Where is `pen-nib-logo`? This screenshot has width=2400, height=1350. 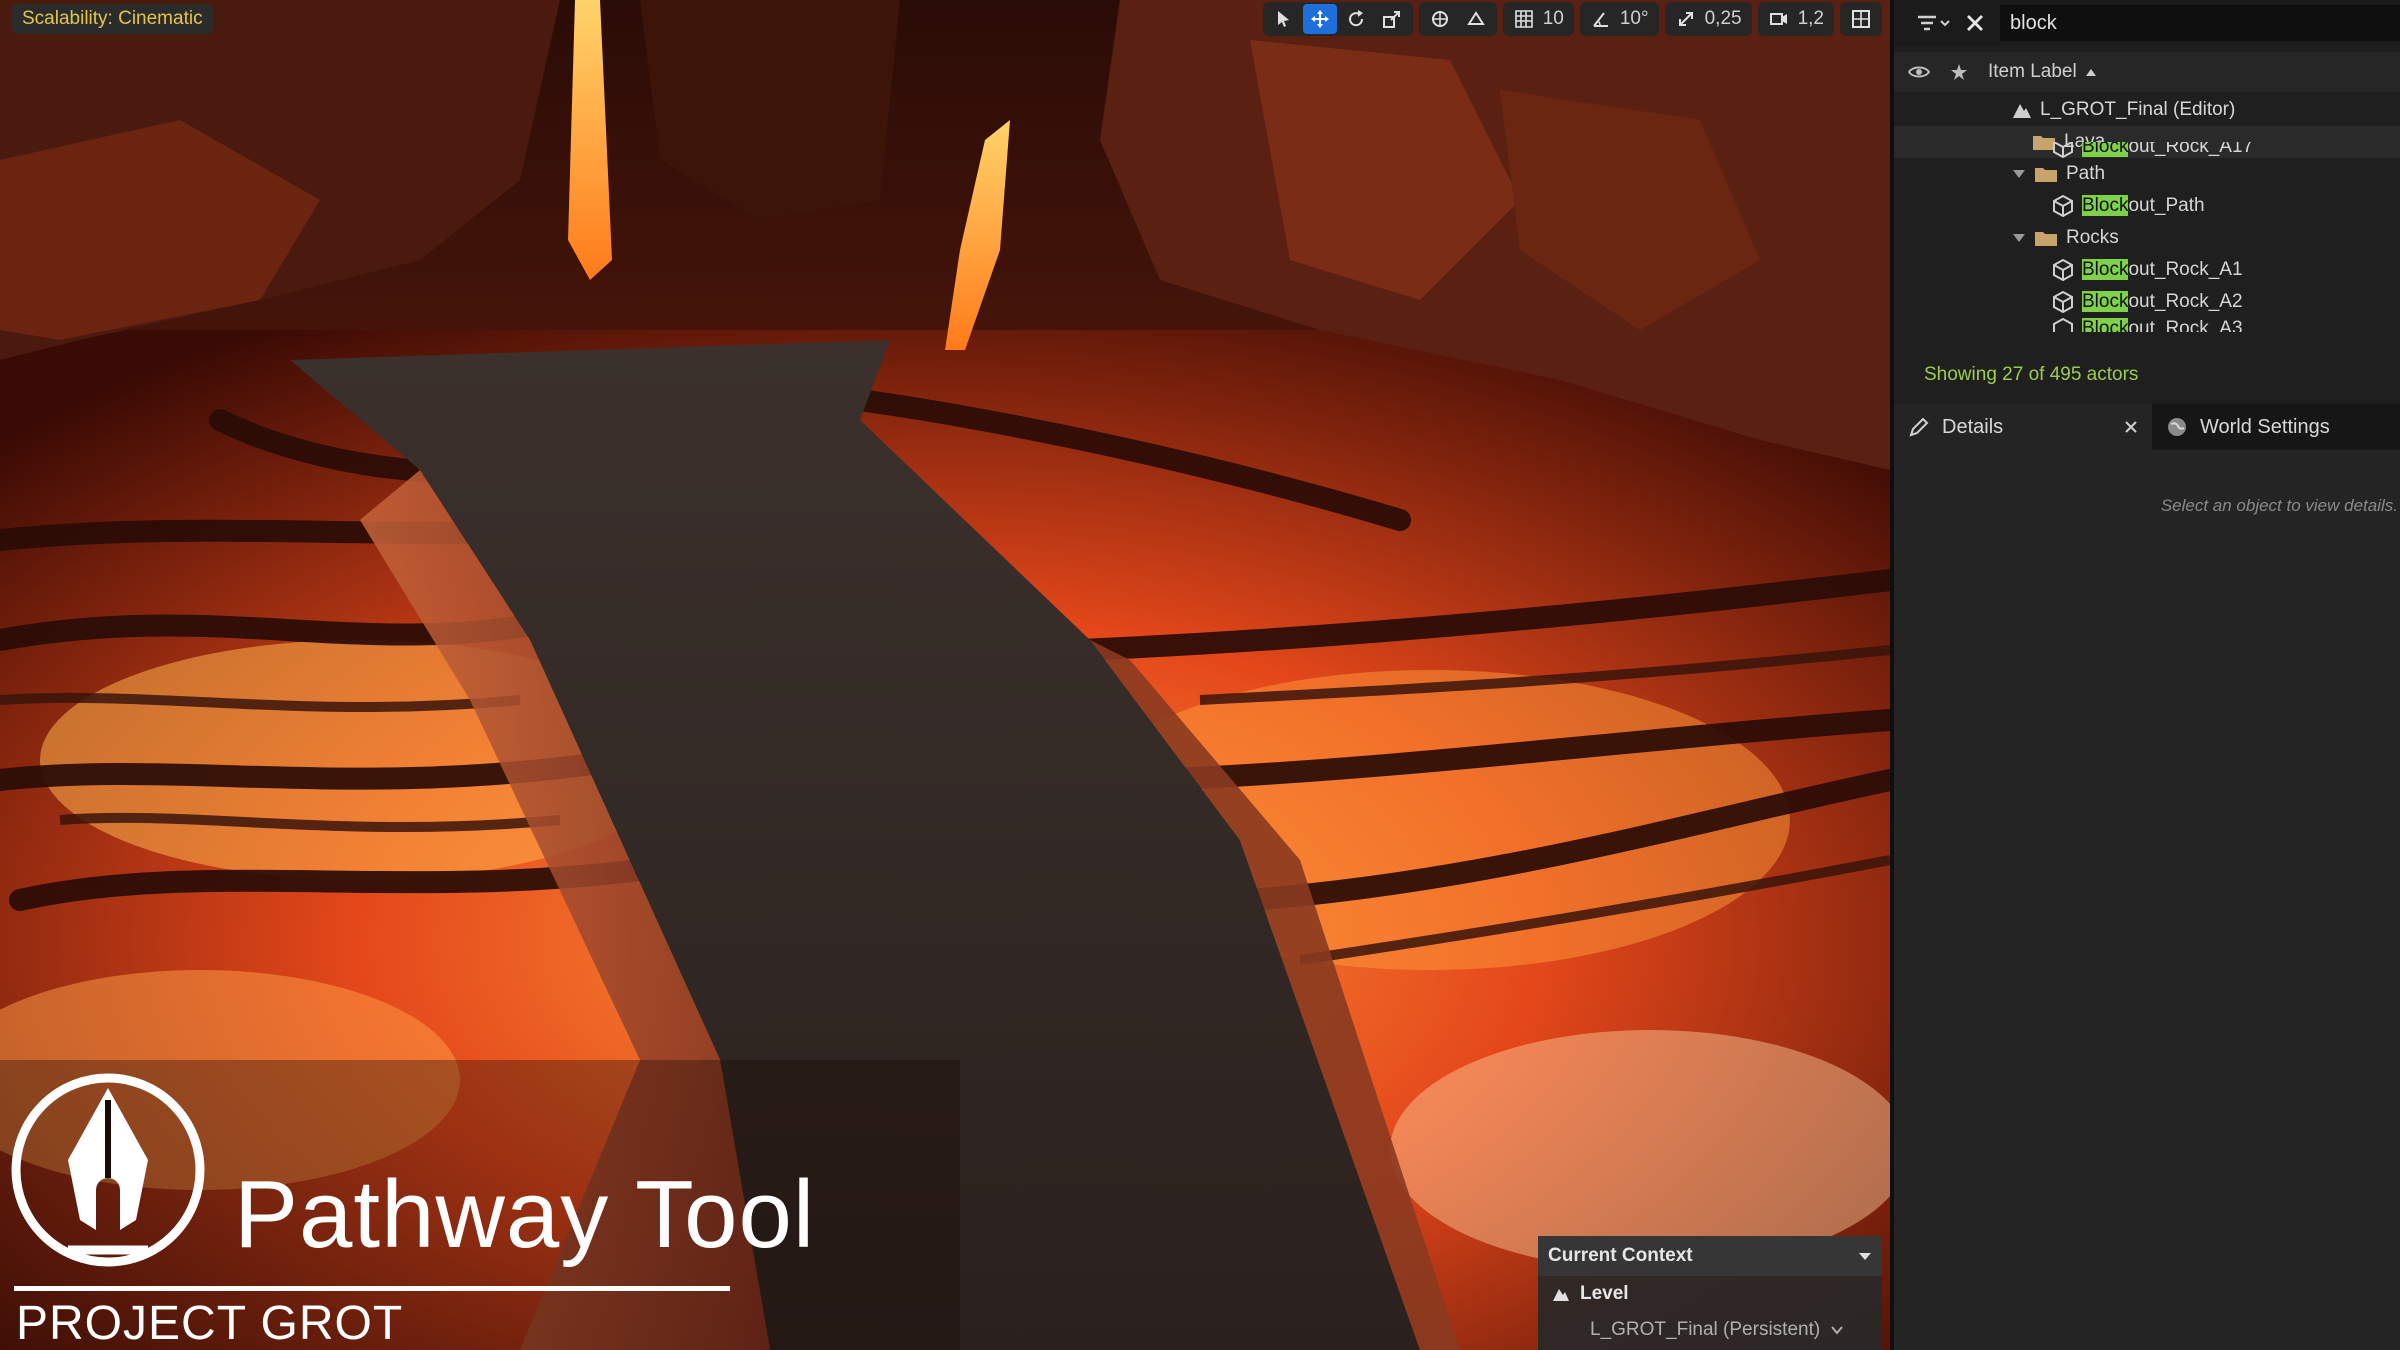 pen-nib-logo is located at coordinates (108, 1170).